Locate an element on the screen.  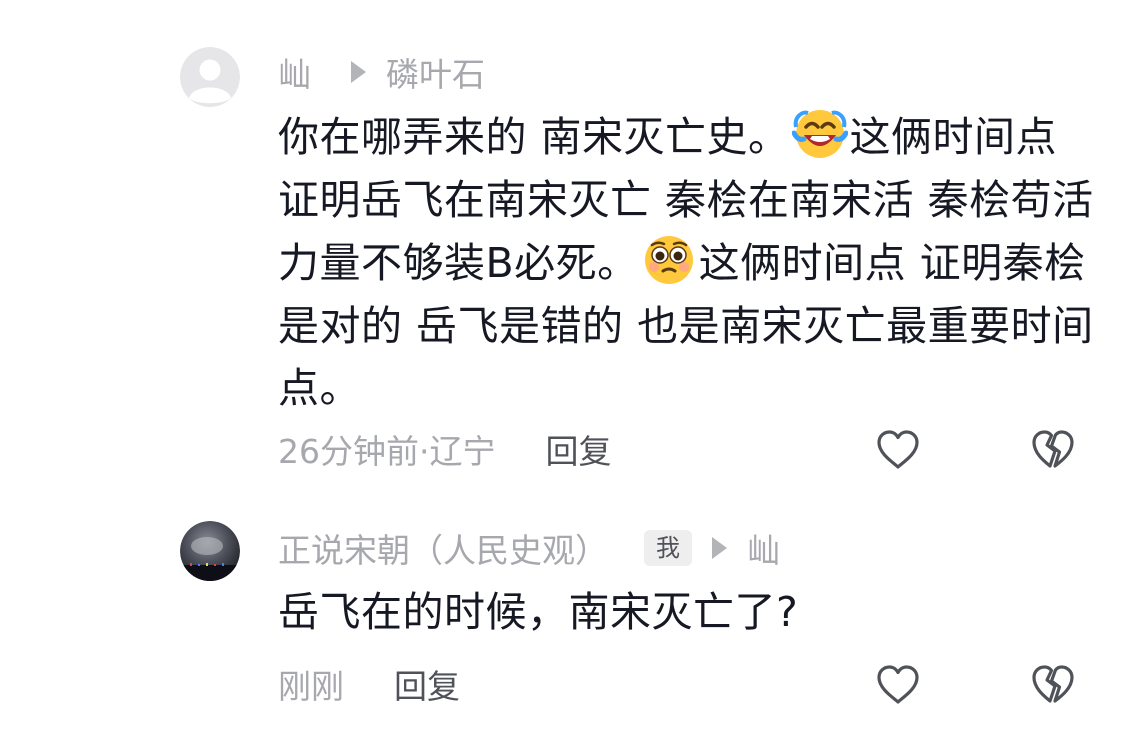
comment-time-location: 刚刚 is located at coordinates (311, 686).